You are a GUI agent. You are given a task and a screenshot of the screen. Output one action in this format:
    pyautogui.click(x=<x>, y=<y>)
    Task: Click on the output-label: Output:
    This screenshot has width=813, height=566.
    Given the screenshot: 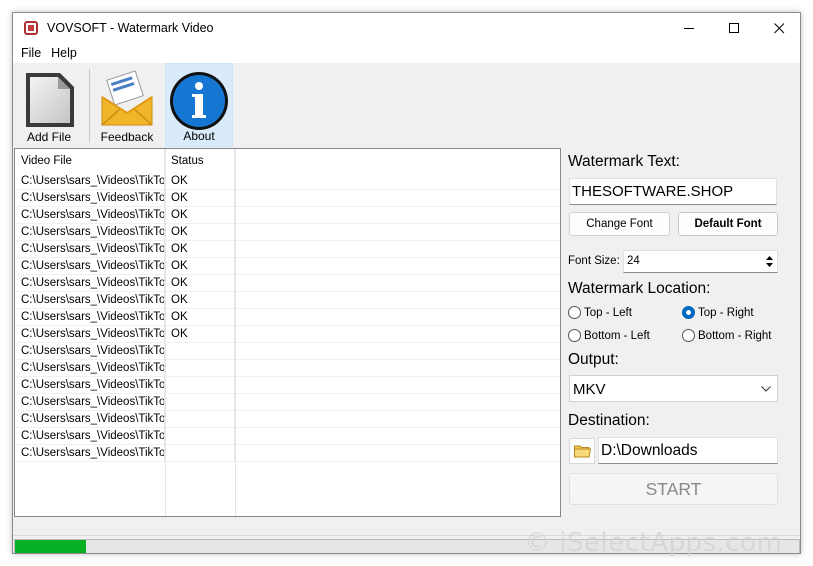 What is the action you would take?
    pyautogui.click(x=593, y=359)
    